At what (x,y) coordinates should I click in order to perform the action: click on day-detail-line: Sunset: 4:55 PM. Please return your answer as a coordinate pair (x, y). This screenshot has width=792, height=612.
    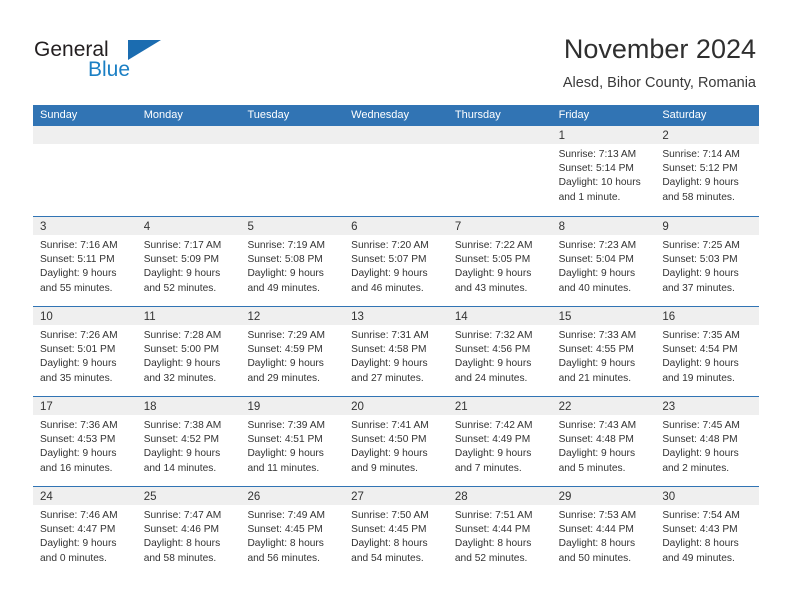
    Looking at the image, I should click on (596, 350).